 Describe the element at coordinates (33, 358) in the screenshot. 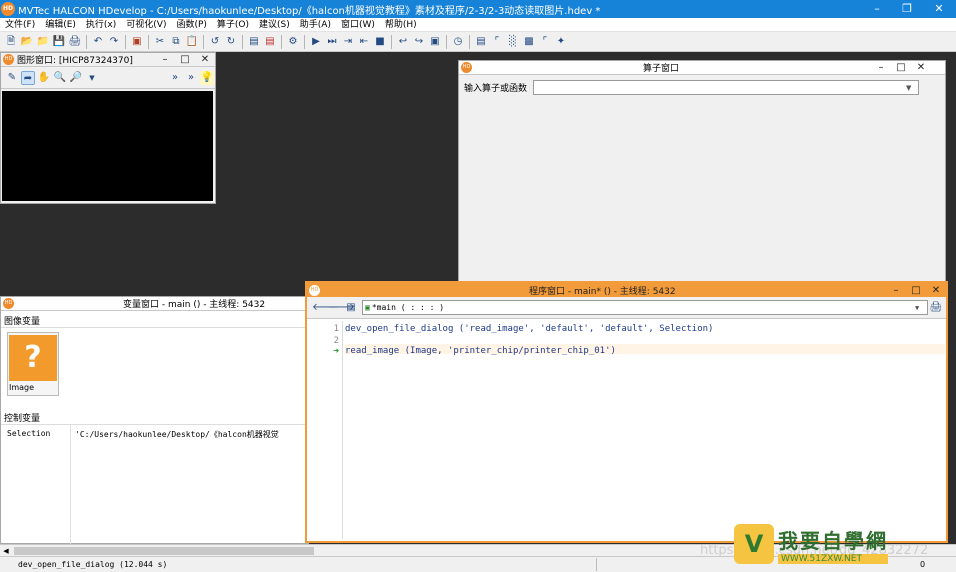

I see `question-mark-icon: ?` at that location.